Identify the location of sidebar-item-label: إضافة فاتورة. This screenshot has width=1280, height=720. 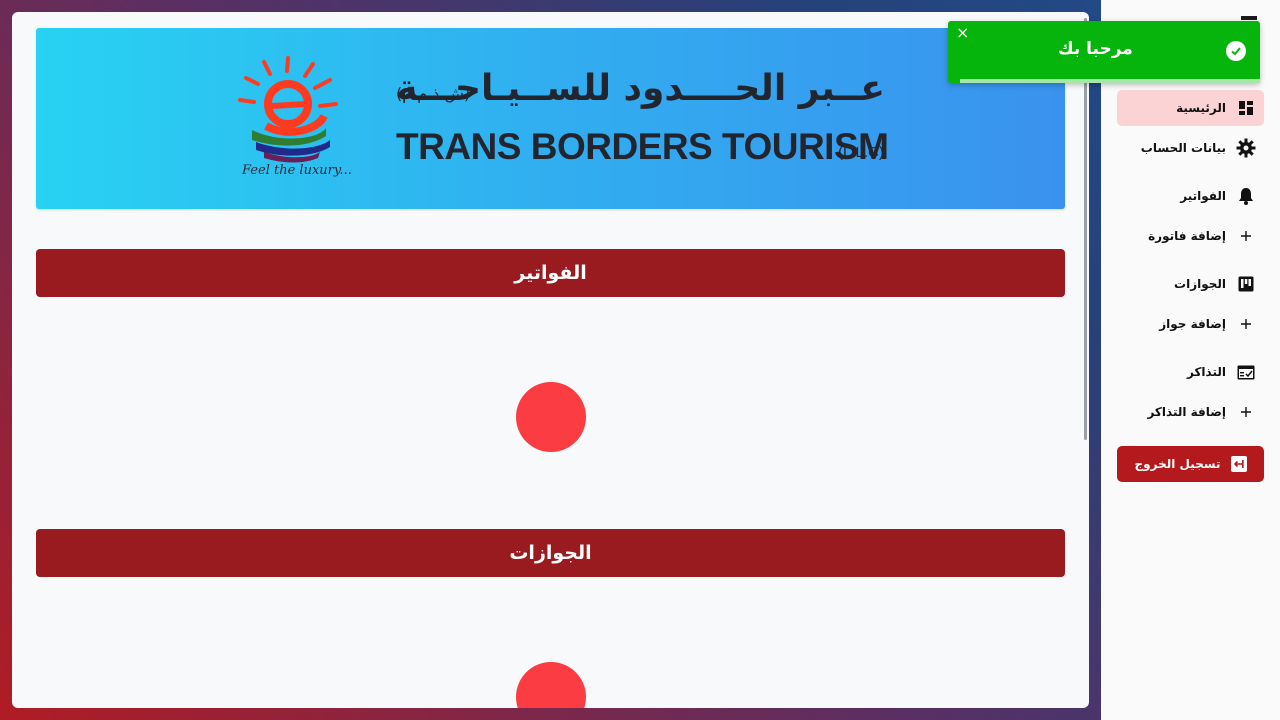
(1187, 236).